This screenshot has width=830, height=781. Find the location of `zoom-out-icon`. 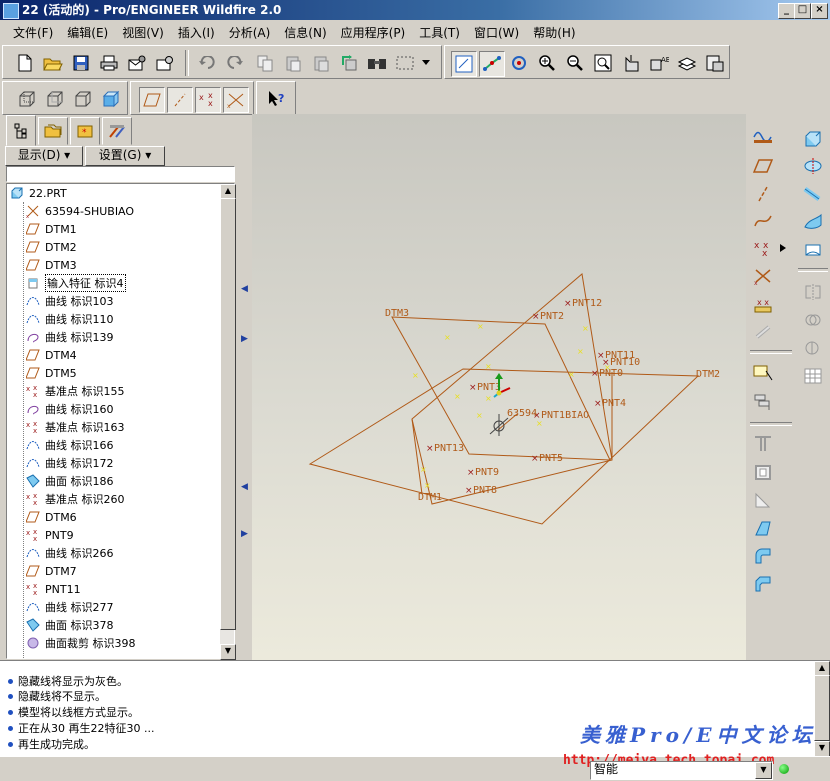

zoom-out-icon is located at coordinates (575, 63).